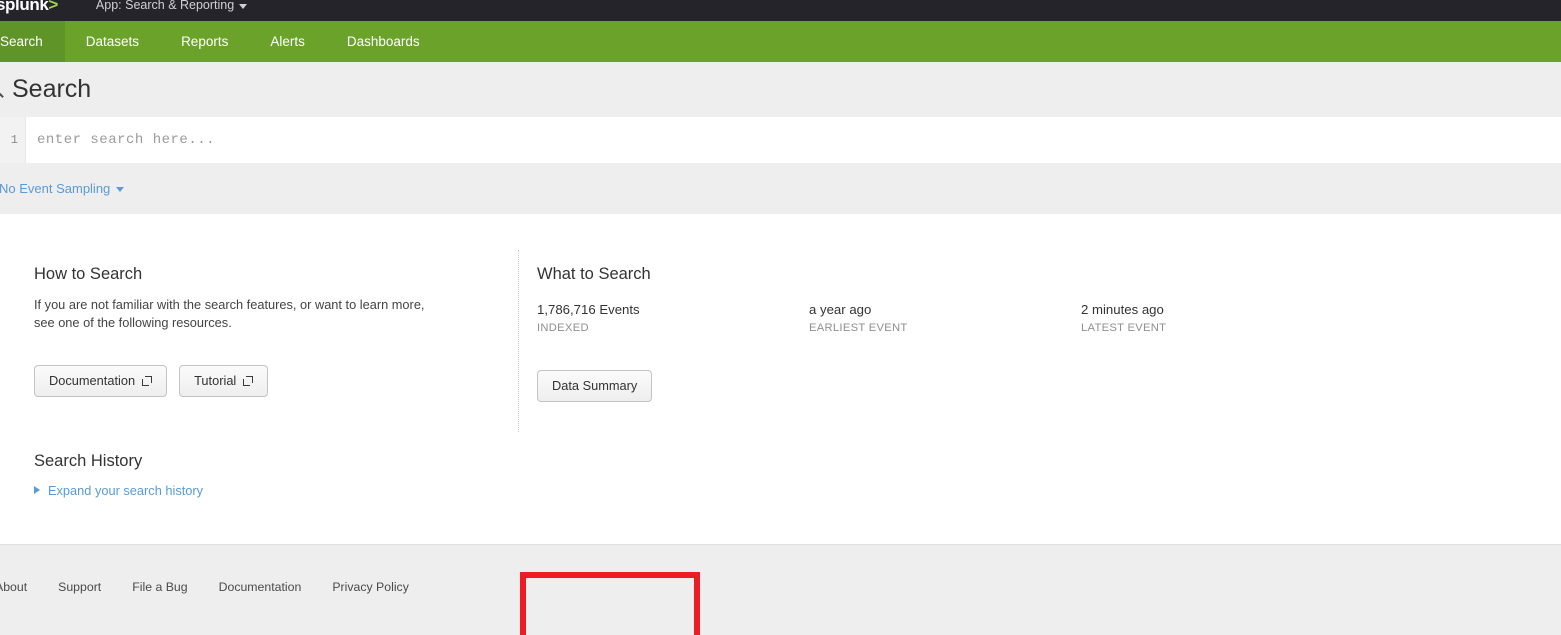 This screenshot has width=1561, height=635. Describe the element at coordinates (52, 89) in the screenshot. I see `page-title: Search` at that location.